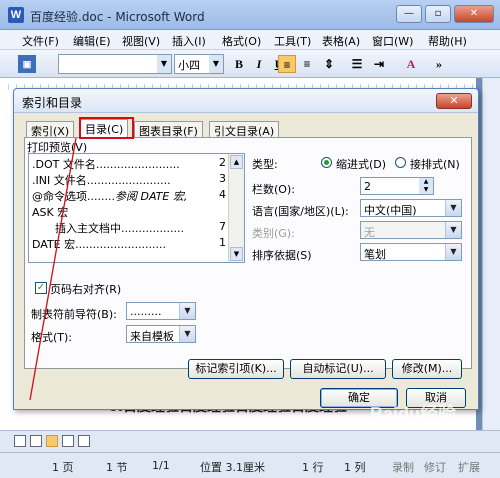  What do you see at coordinates (259, 64) in the screenshot?
I see `italic-button: I` at bounding box center [259, 64].